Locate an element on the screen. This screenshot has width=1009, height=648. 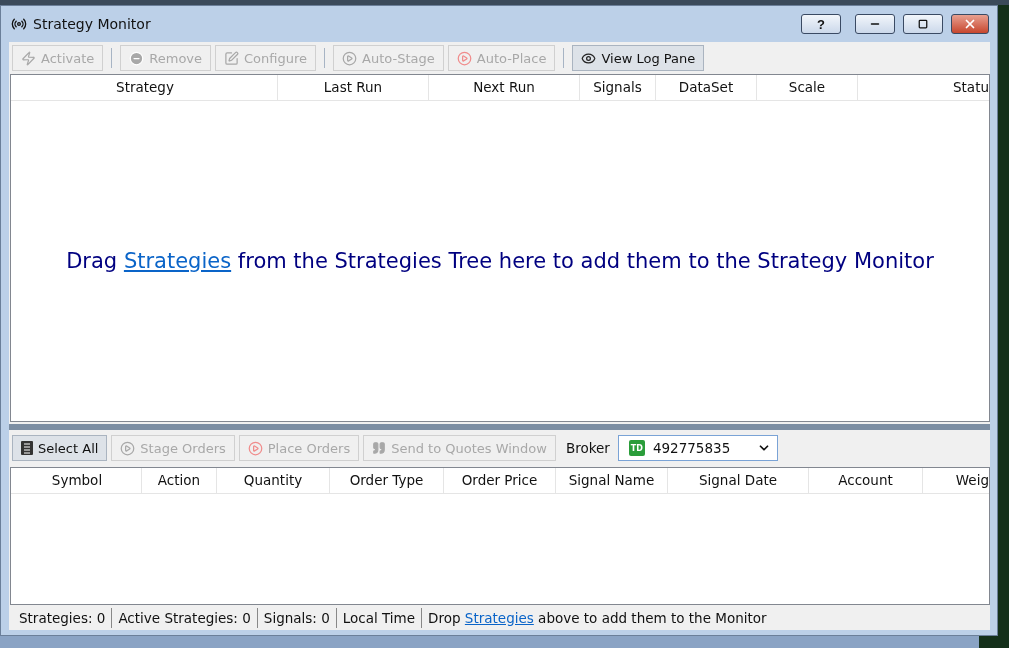
status-item: Strategies: 0 is located at coordinates (63, 617).